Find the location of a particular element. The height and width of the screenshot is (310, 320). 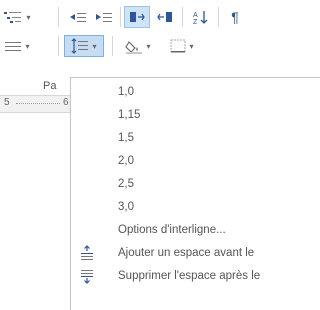

justify-icon is located at coordinates (13, 46).